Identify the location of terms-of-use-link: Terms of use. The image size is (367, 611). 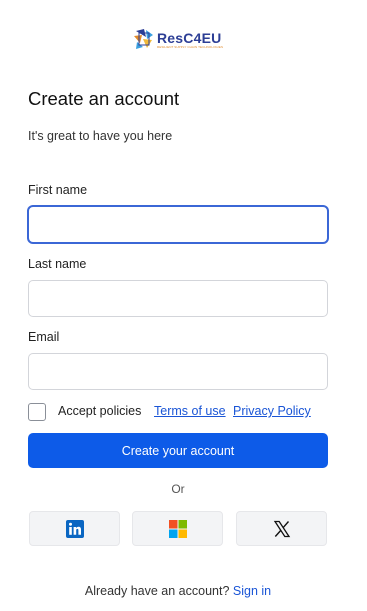
(190, 411).